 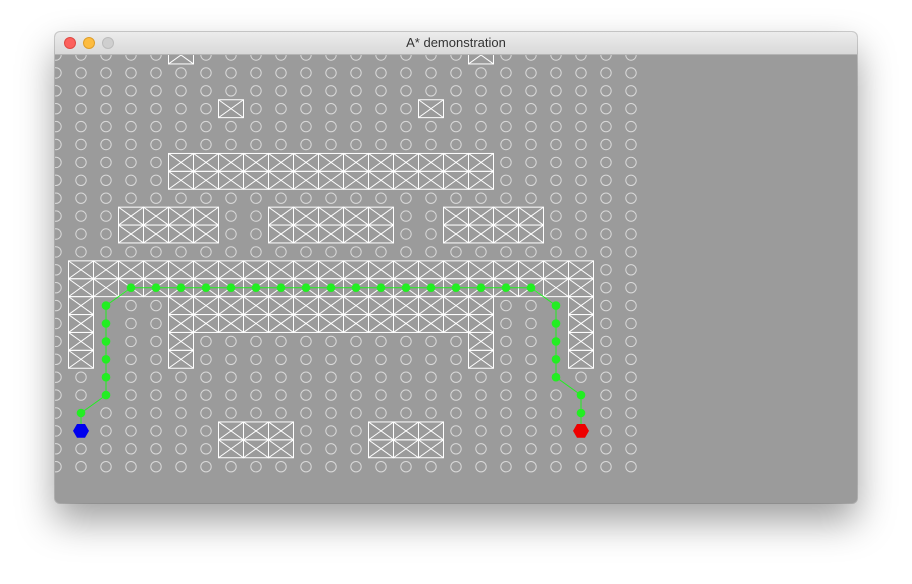 I want to click on title-bar: A* demonstration, so click(x=456, y=43).